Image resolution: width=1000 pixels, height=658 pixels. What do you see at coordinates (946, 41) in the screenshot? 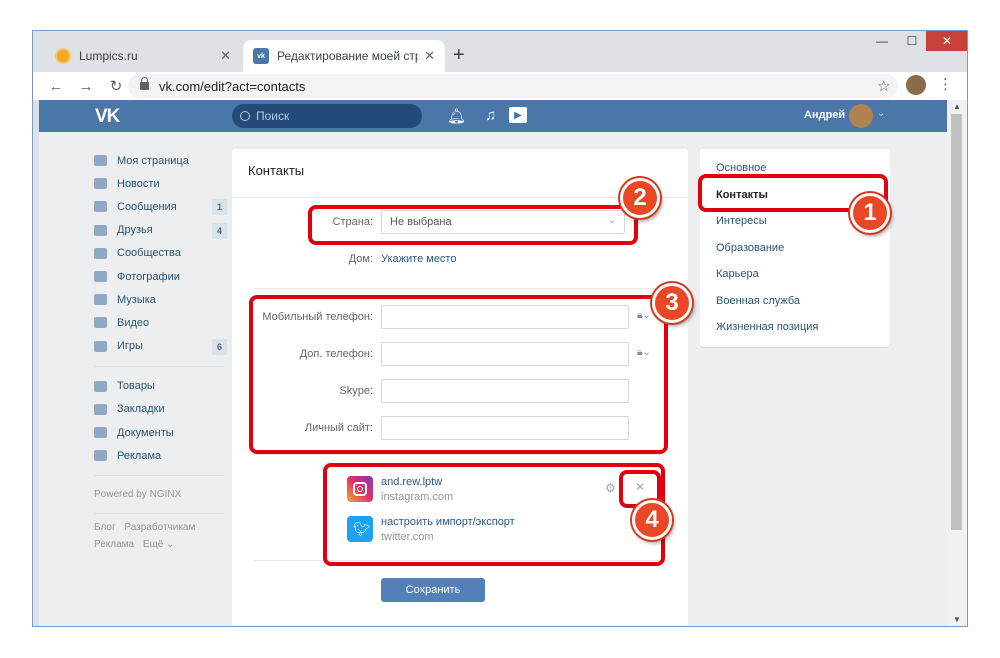
I see `close-window-button: ✕` at bounding box center [946, 41].